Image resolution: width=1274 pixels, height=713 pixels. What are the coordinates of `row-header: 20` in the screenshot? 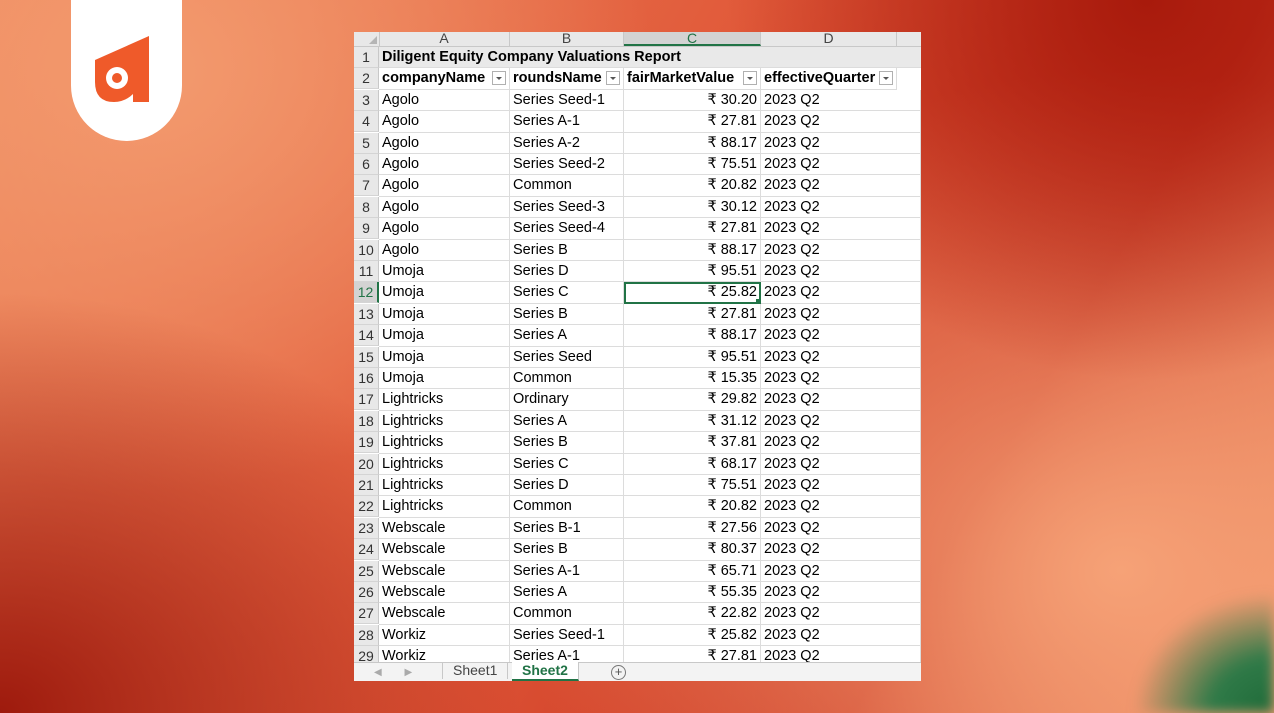 It's located at (366, 464).